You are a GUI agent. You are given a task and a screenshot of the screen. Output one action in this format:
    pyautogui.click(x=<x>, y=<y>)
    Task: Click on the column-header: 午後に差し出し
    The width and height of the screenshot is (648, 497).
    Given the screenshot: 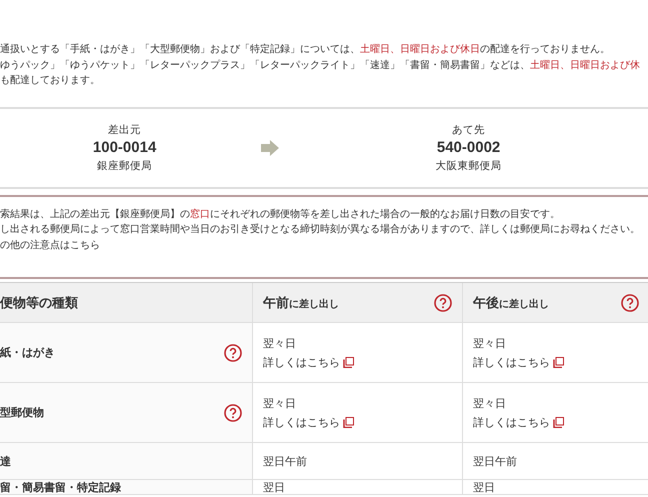 What is the action you would take?
    pyautogui.click(x=555, y=302)
    